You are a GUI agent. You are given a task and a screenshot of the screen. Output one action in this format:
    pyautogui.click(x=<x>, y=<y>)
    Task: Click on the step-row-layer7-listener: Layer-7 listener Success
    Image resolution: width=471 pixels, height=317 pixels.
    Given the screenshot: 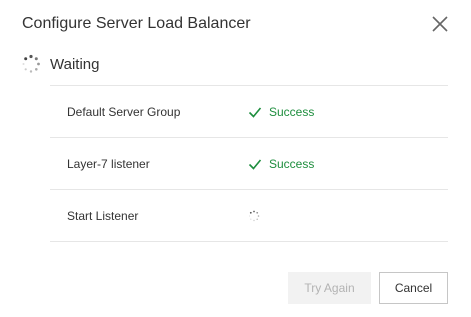 What is the action you would take?
    pyautogui.click(x=249, y=163)
    